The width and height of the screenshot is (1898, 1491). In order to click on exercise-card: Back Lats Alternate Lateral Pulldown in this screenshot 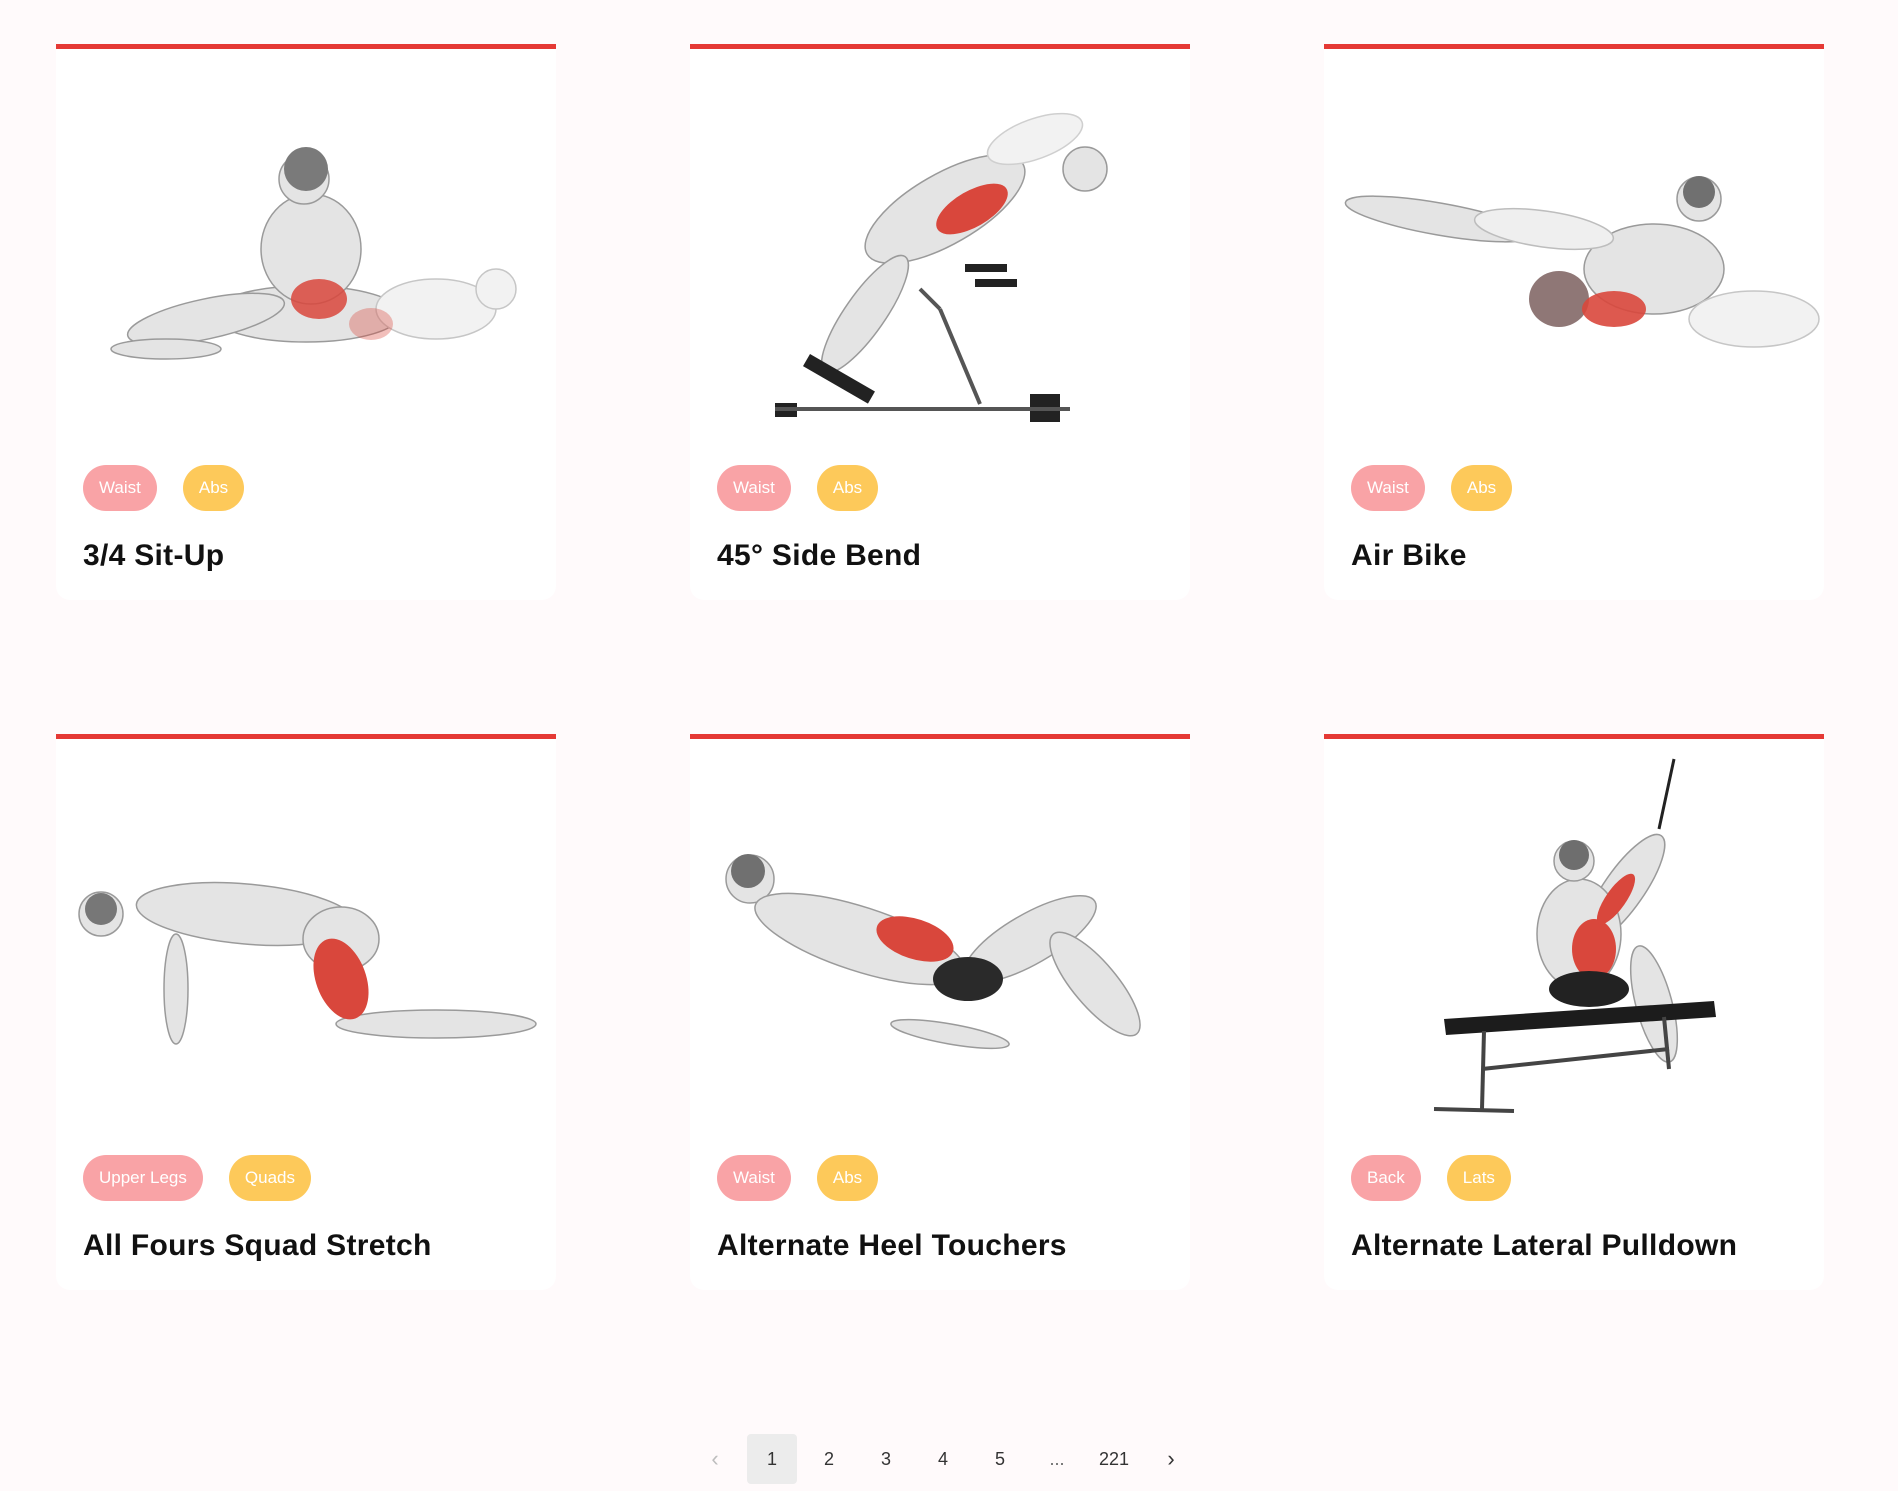, I will do `click(1574, 1012)`.